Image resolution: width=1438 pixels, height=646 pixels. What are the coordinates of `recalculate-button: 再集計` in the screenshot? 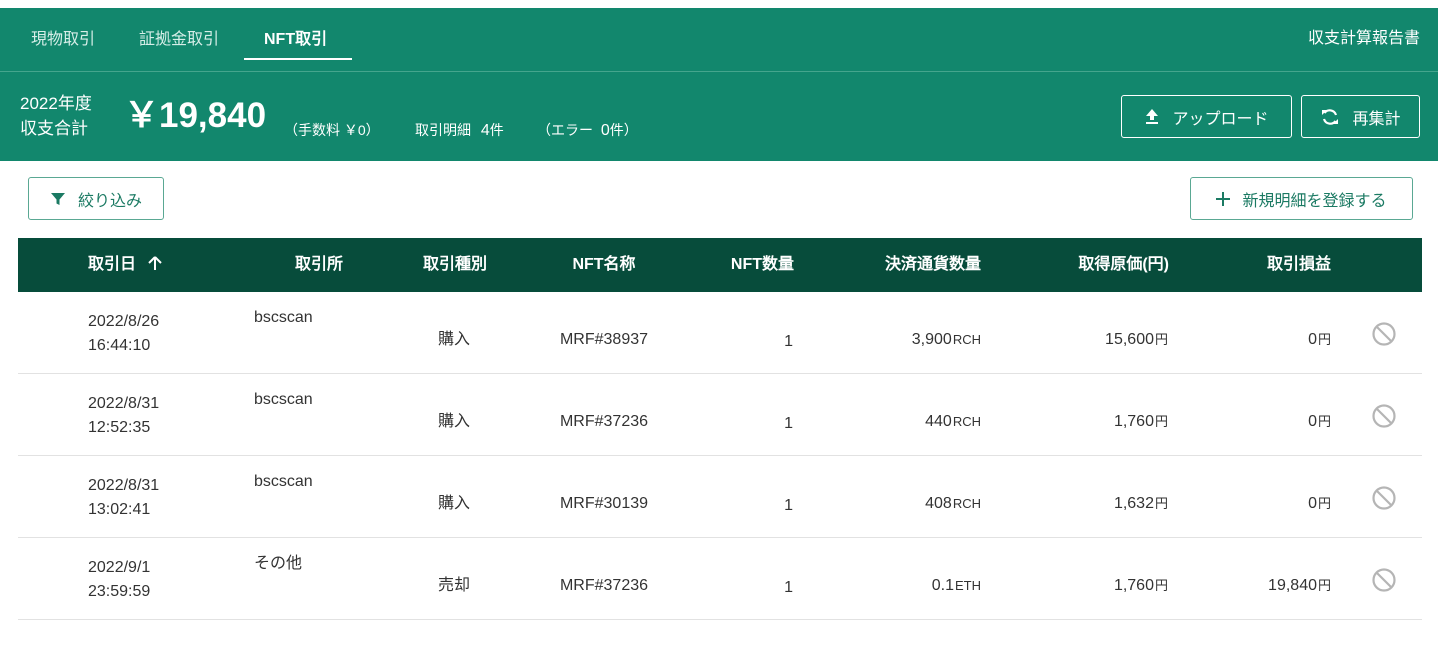 It's located at (1360, 116).